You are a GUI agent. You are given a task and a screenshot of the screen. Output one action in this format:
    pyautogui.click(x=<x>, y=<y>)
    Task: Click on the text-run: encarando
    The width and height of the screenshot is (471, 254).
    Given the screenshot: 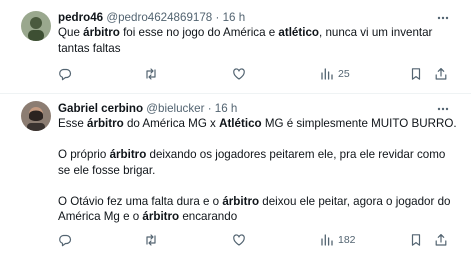 What is the action you would take?
    pyautogui.click(x=208, y=216)
    